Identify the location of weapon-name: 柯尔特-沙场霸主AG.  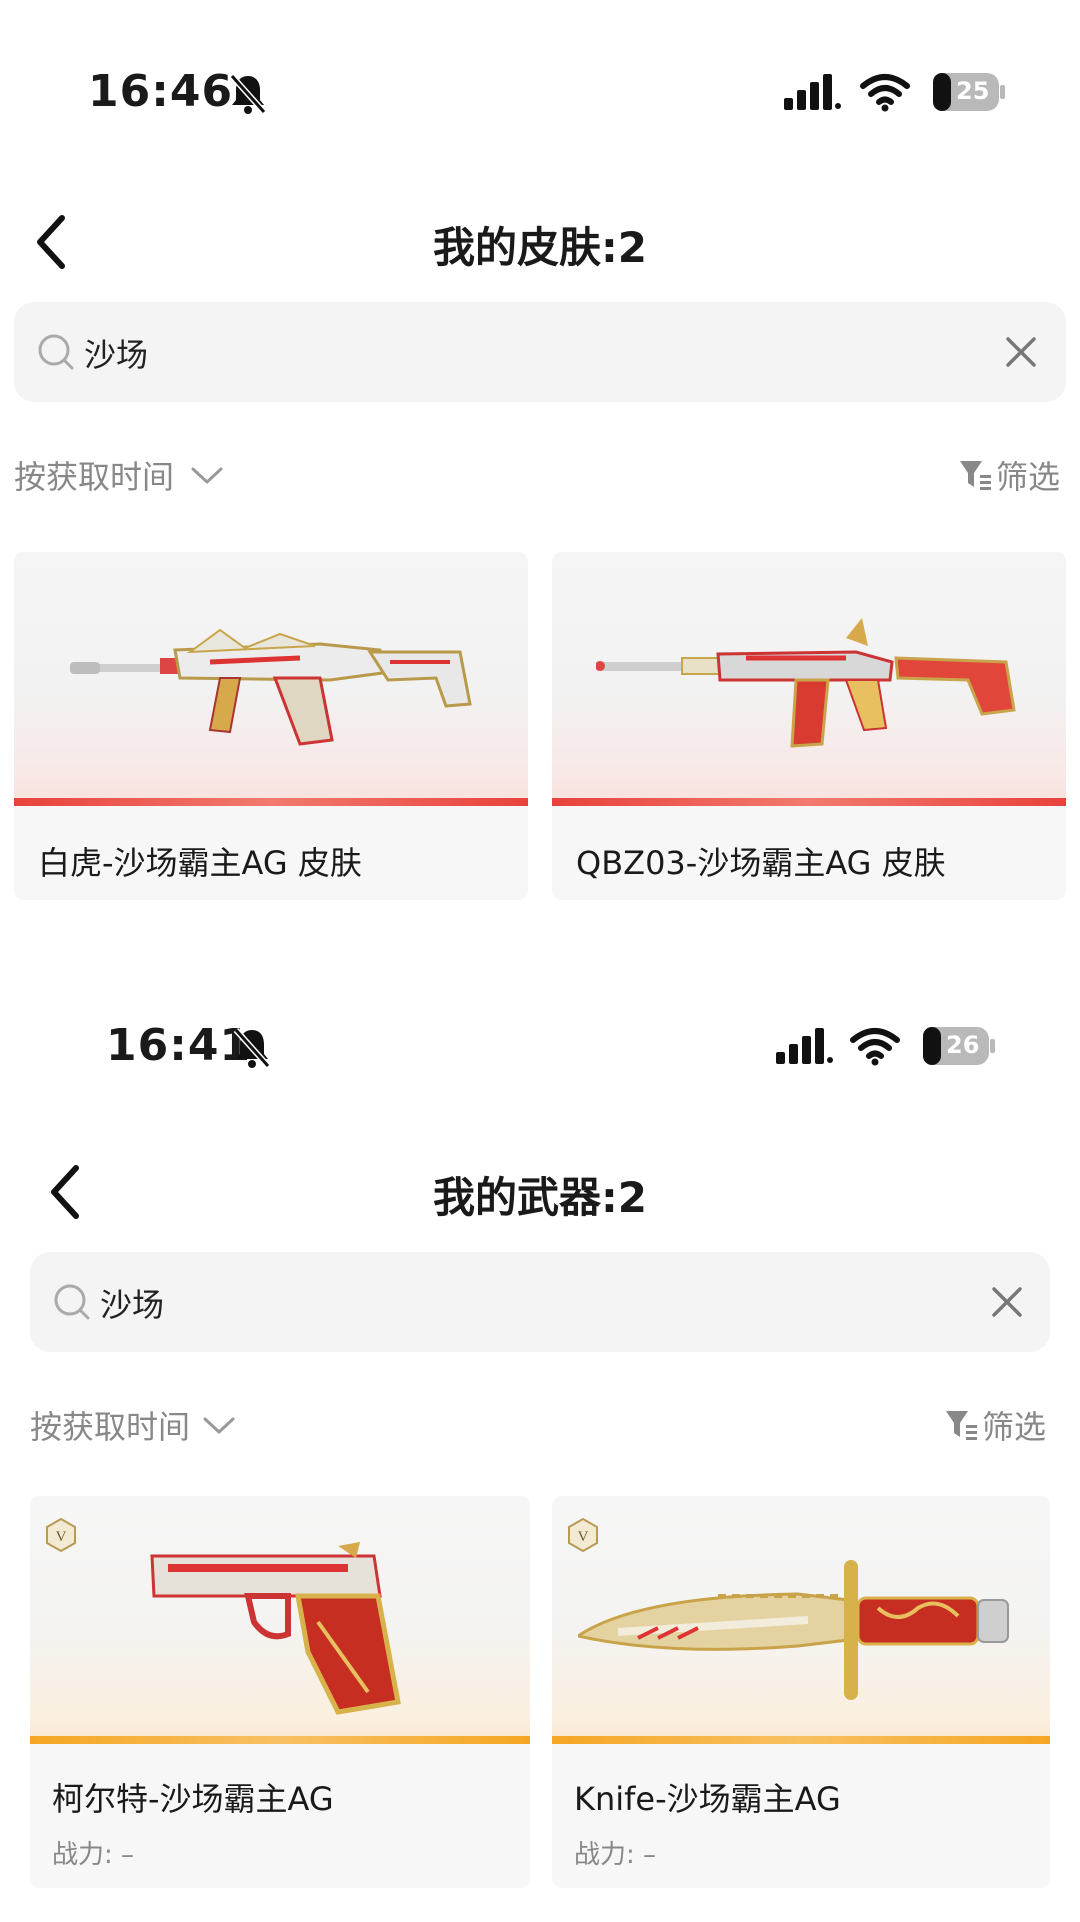
(193, 1799).